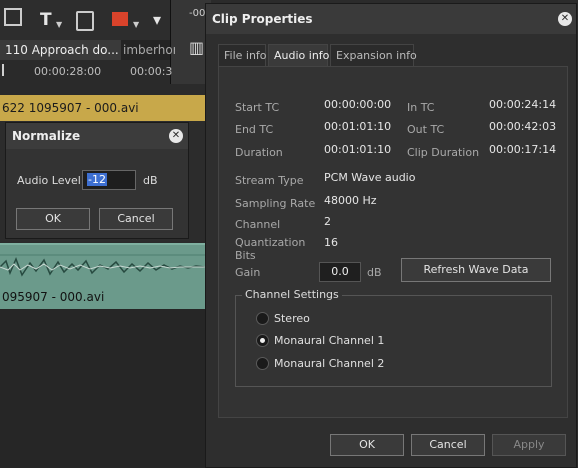 The height and width of the screenshot is (468, 578). I want to click on gain-unit: dB, so click(374, 272).